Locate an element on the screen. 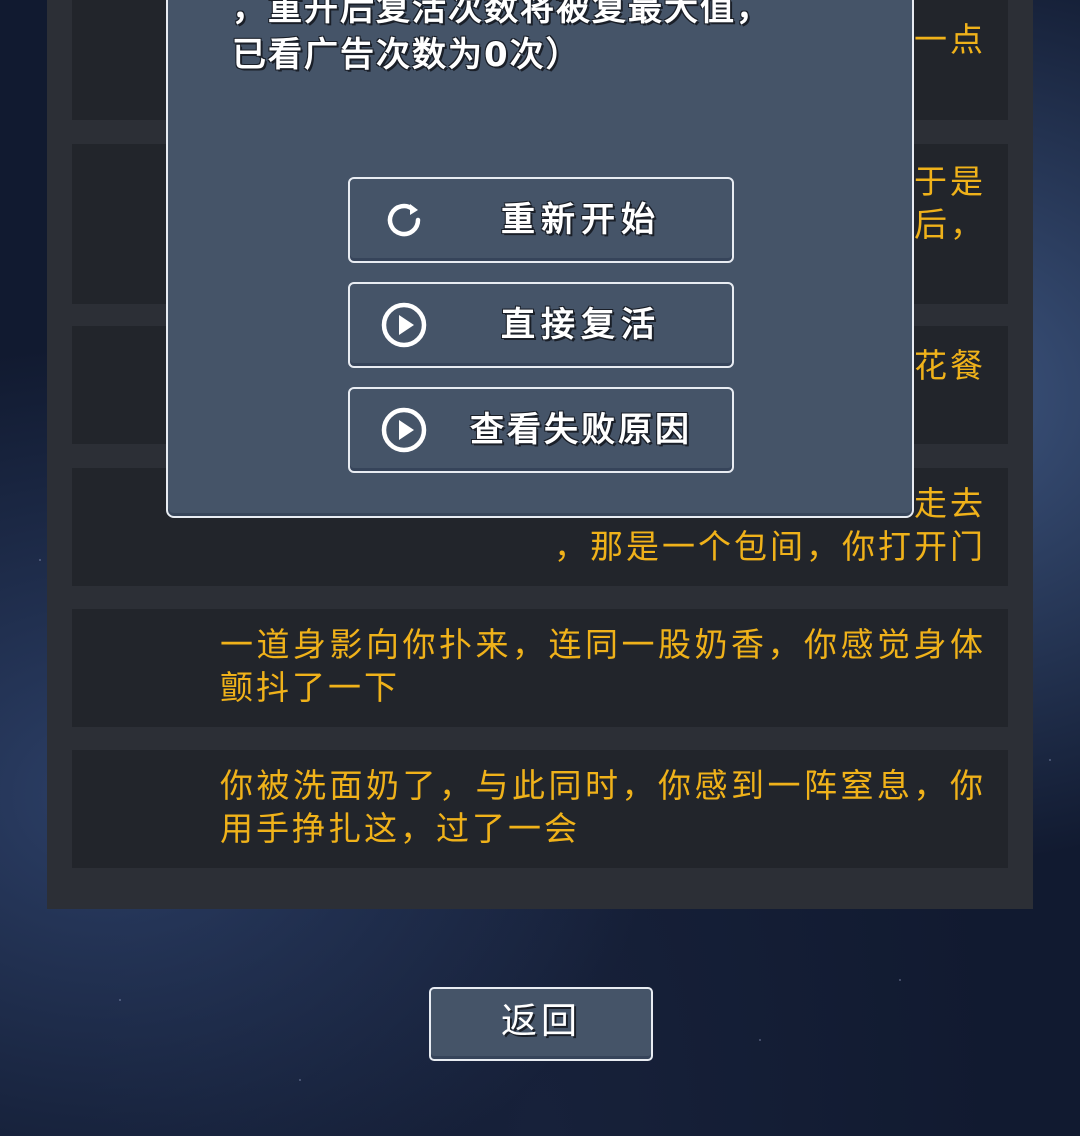 This screenshot has width=1080, height=1136. log-entry-text: 一道身影向你扑来，连同一股奶香，你感觉身体颤抖了一下 is located at coordinates (603, 666).